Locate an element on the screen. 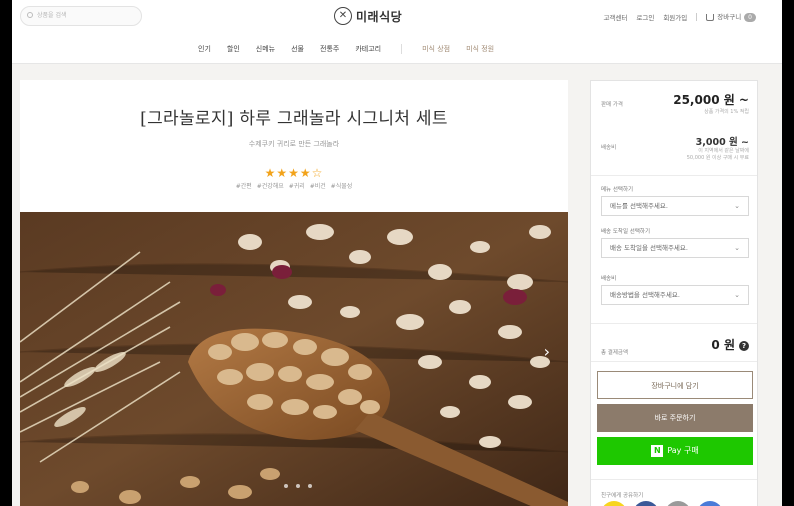  buy-now-button: 바로 주문하기 is located at coordinates (675, 418).